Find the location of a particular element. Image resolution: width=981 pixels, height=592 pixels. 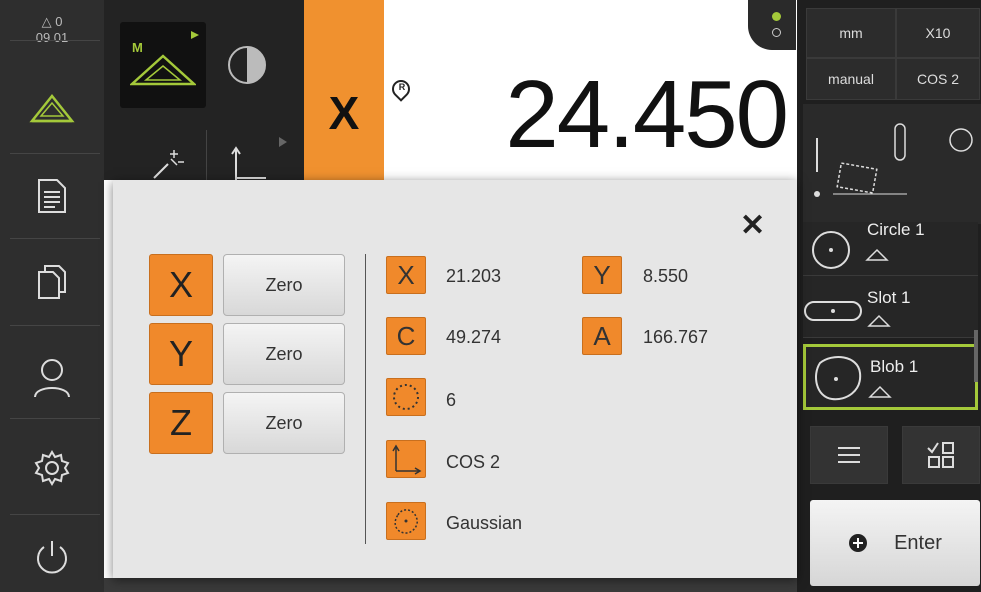

zero-z-button: Zero is located at coordinates (284, 423).